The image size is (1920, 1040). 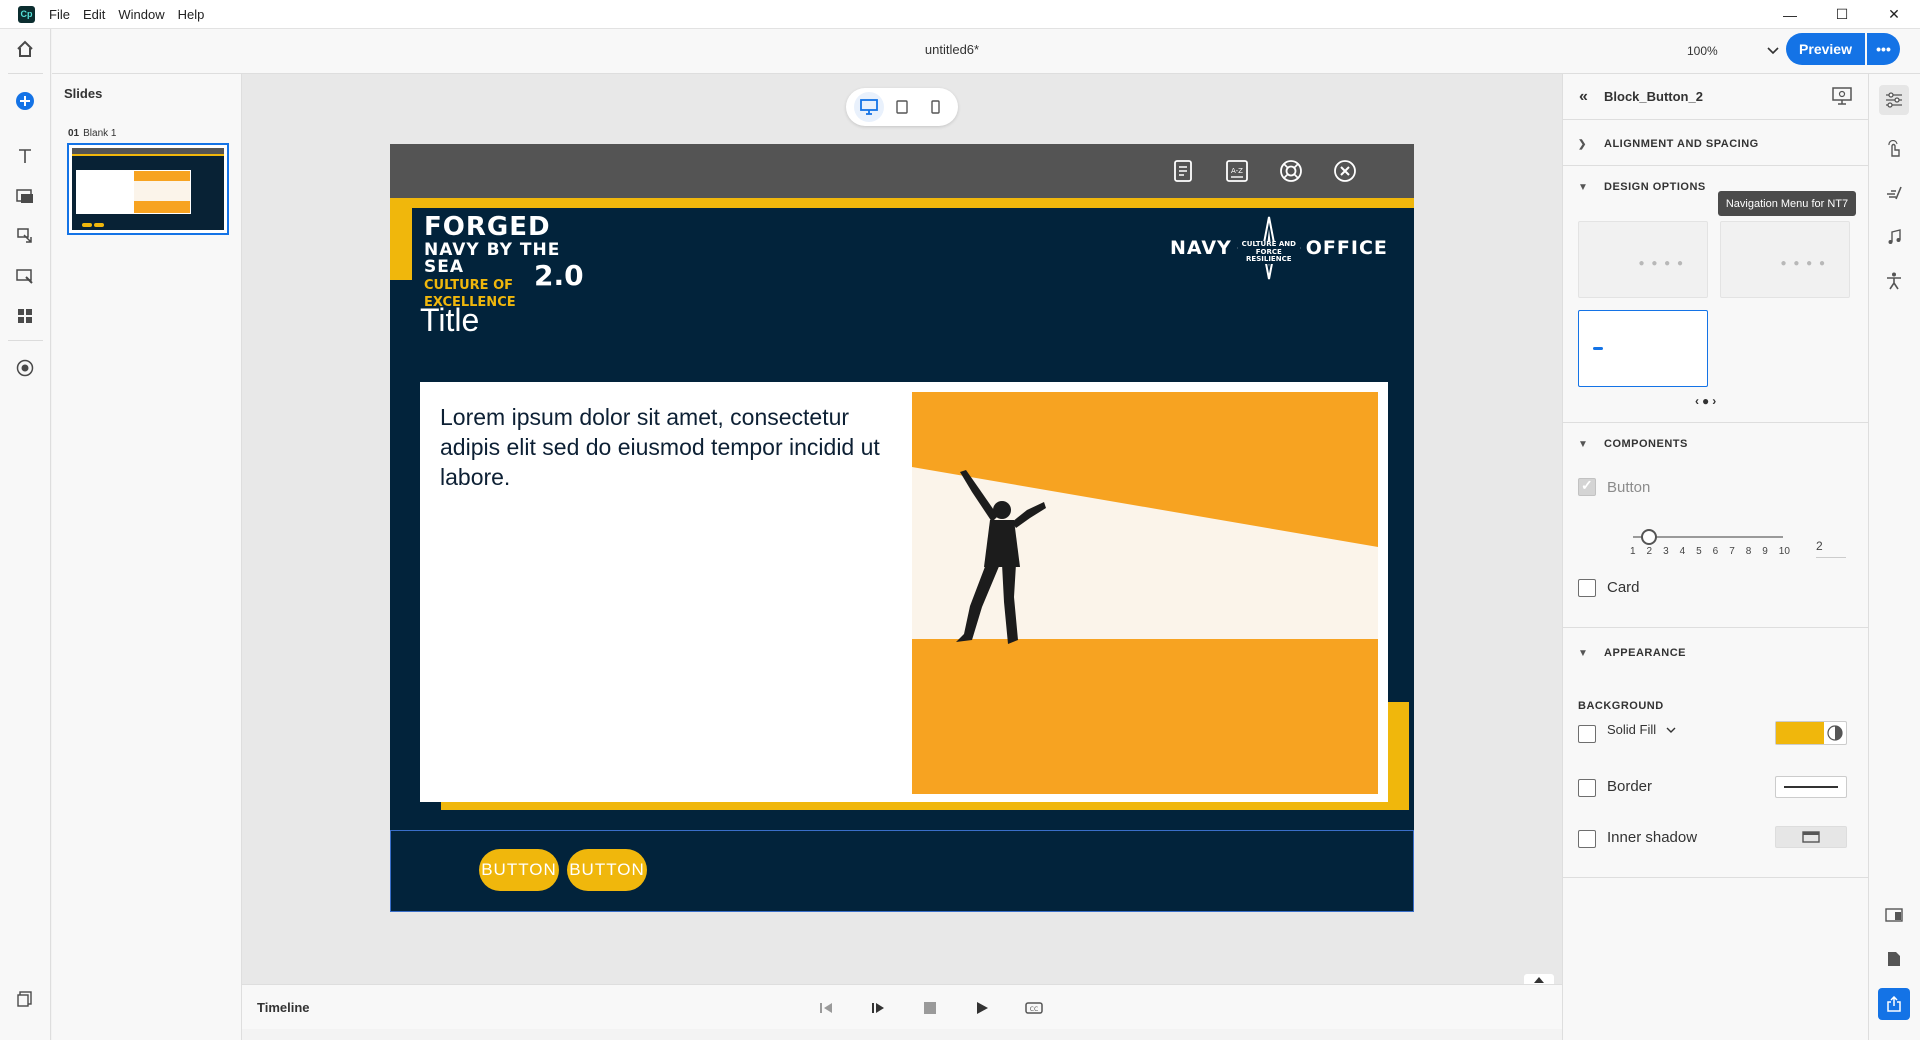 I want to click on media-icon, so click(x=25, y=196).